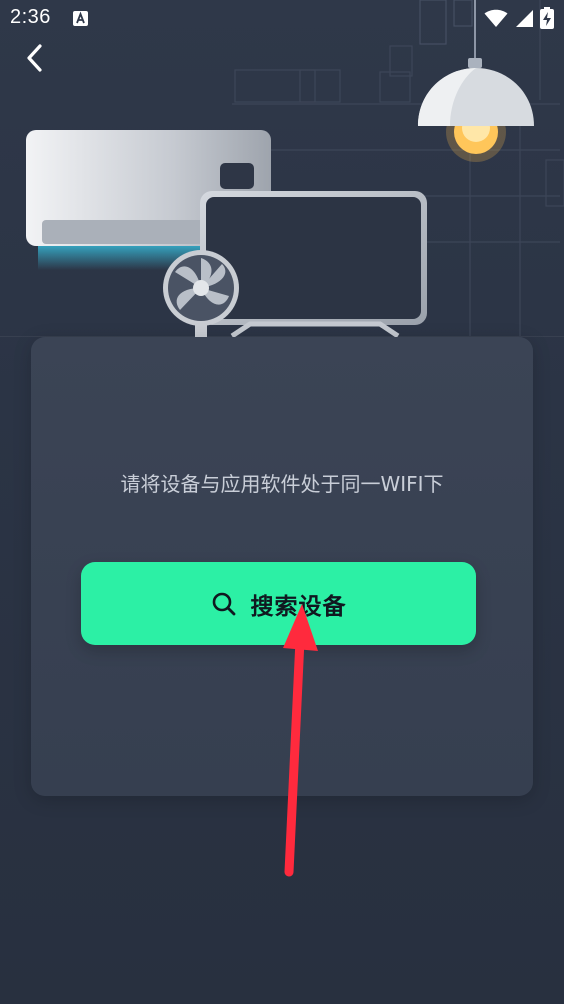 The height and width of the screenshot is (1004, 564). What do you see at coordinates (80, 18) in the screenshot?
I see `a-notification-icon` at bounding box center [80, 18].